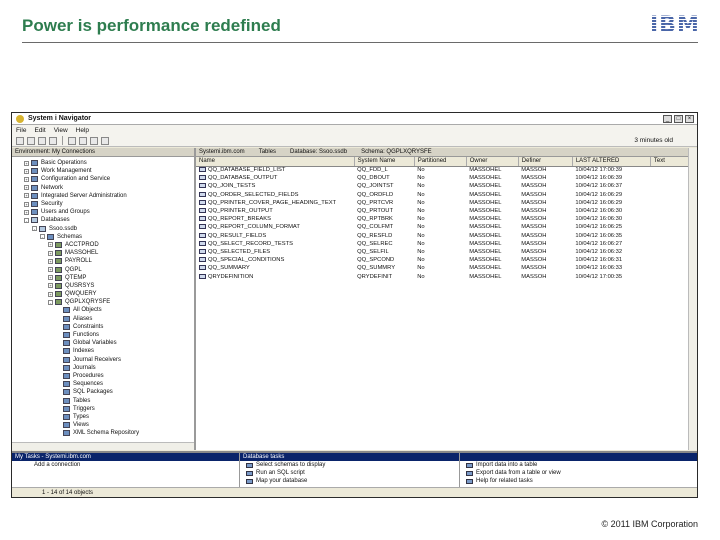 This screenshot has width=720, height=540. What do you see at coordinates (103, 351) in the screenshot?
I see `tree-item: Indexes` at bounding box center [103, 351].